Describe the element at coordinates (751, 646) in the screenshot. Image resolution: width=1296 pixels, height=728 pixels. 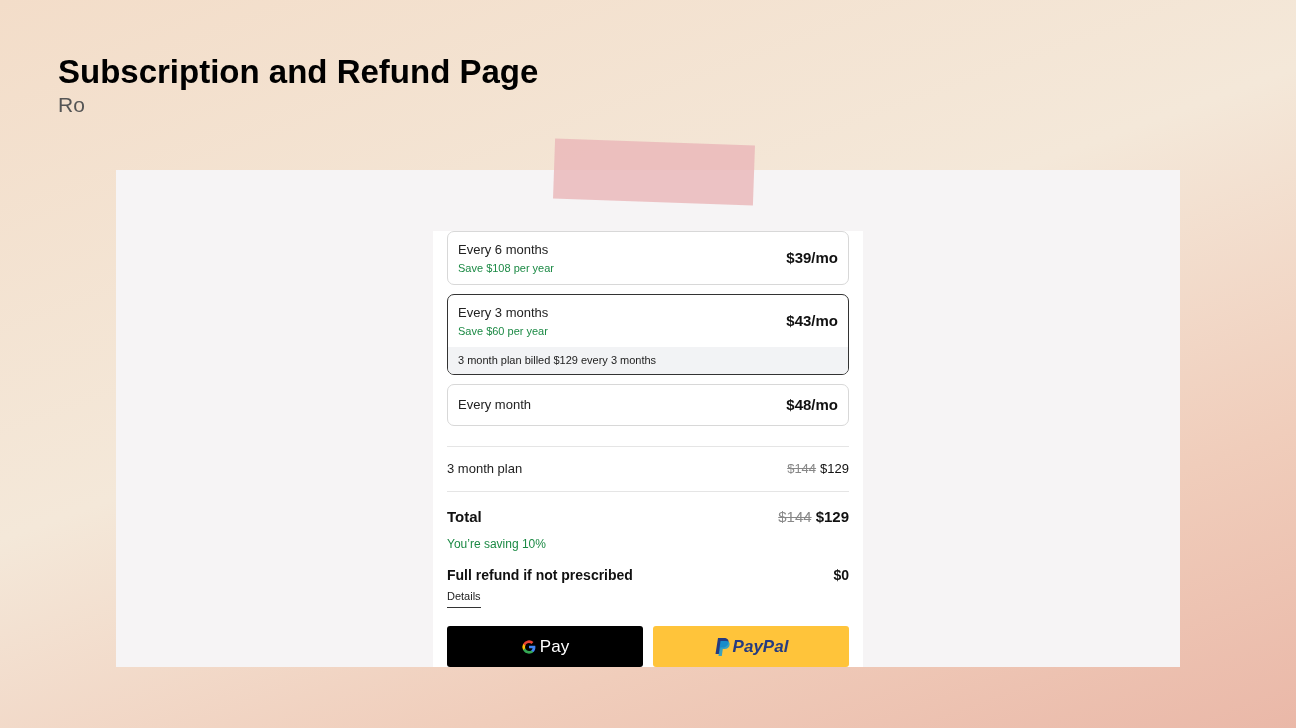
I see `paypal-button: PayPal` at that location.